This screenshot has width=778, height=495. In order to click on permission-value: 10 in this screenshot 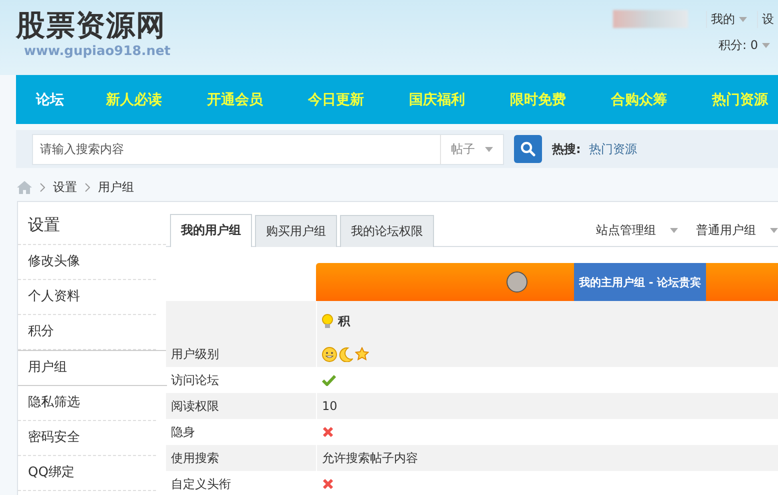, I will do `click(330, 406)`.